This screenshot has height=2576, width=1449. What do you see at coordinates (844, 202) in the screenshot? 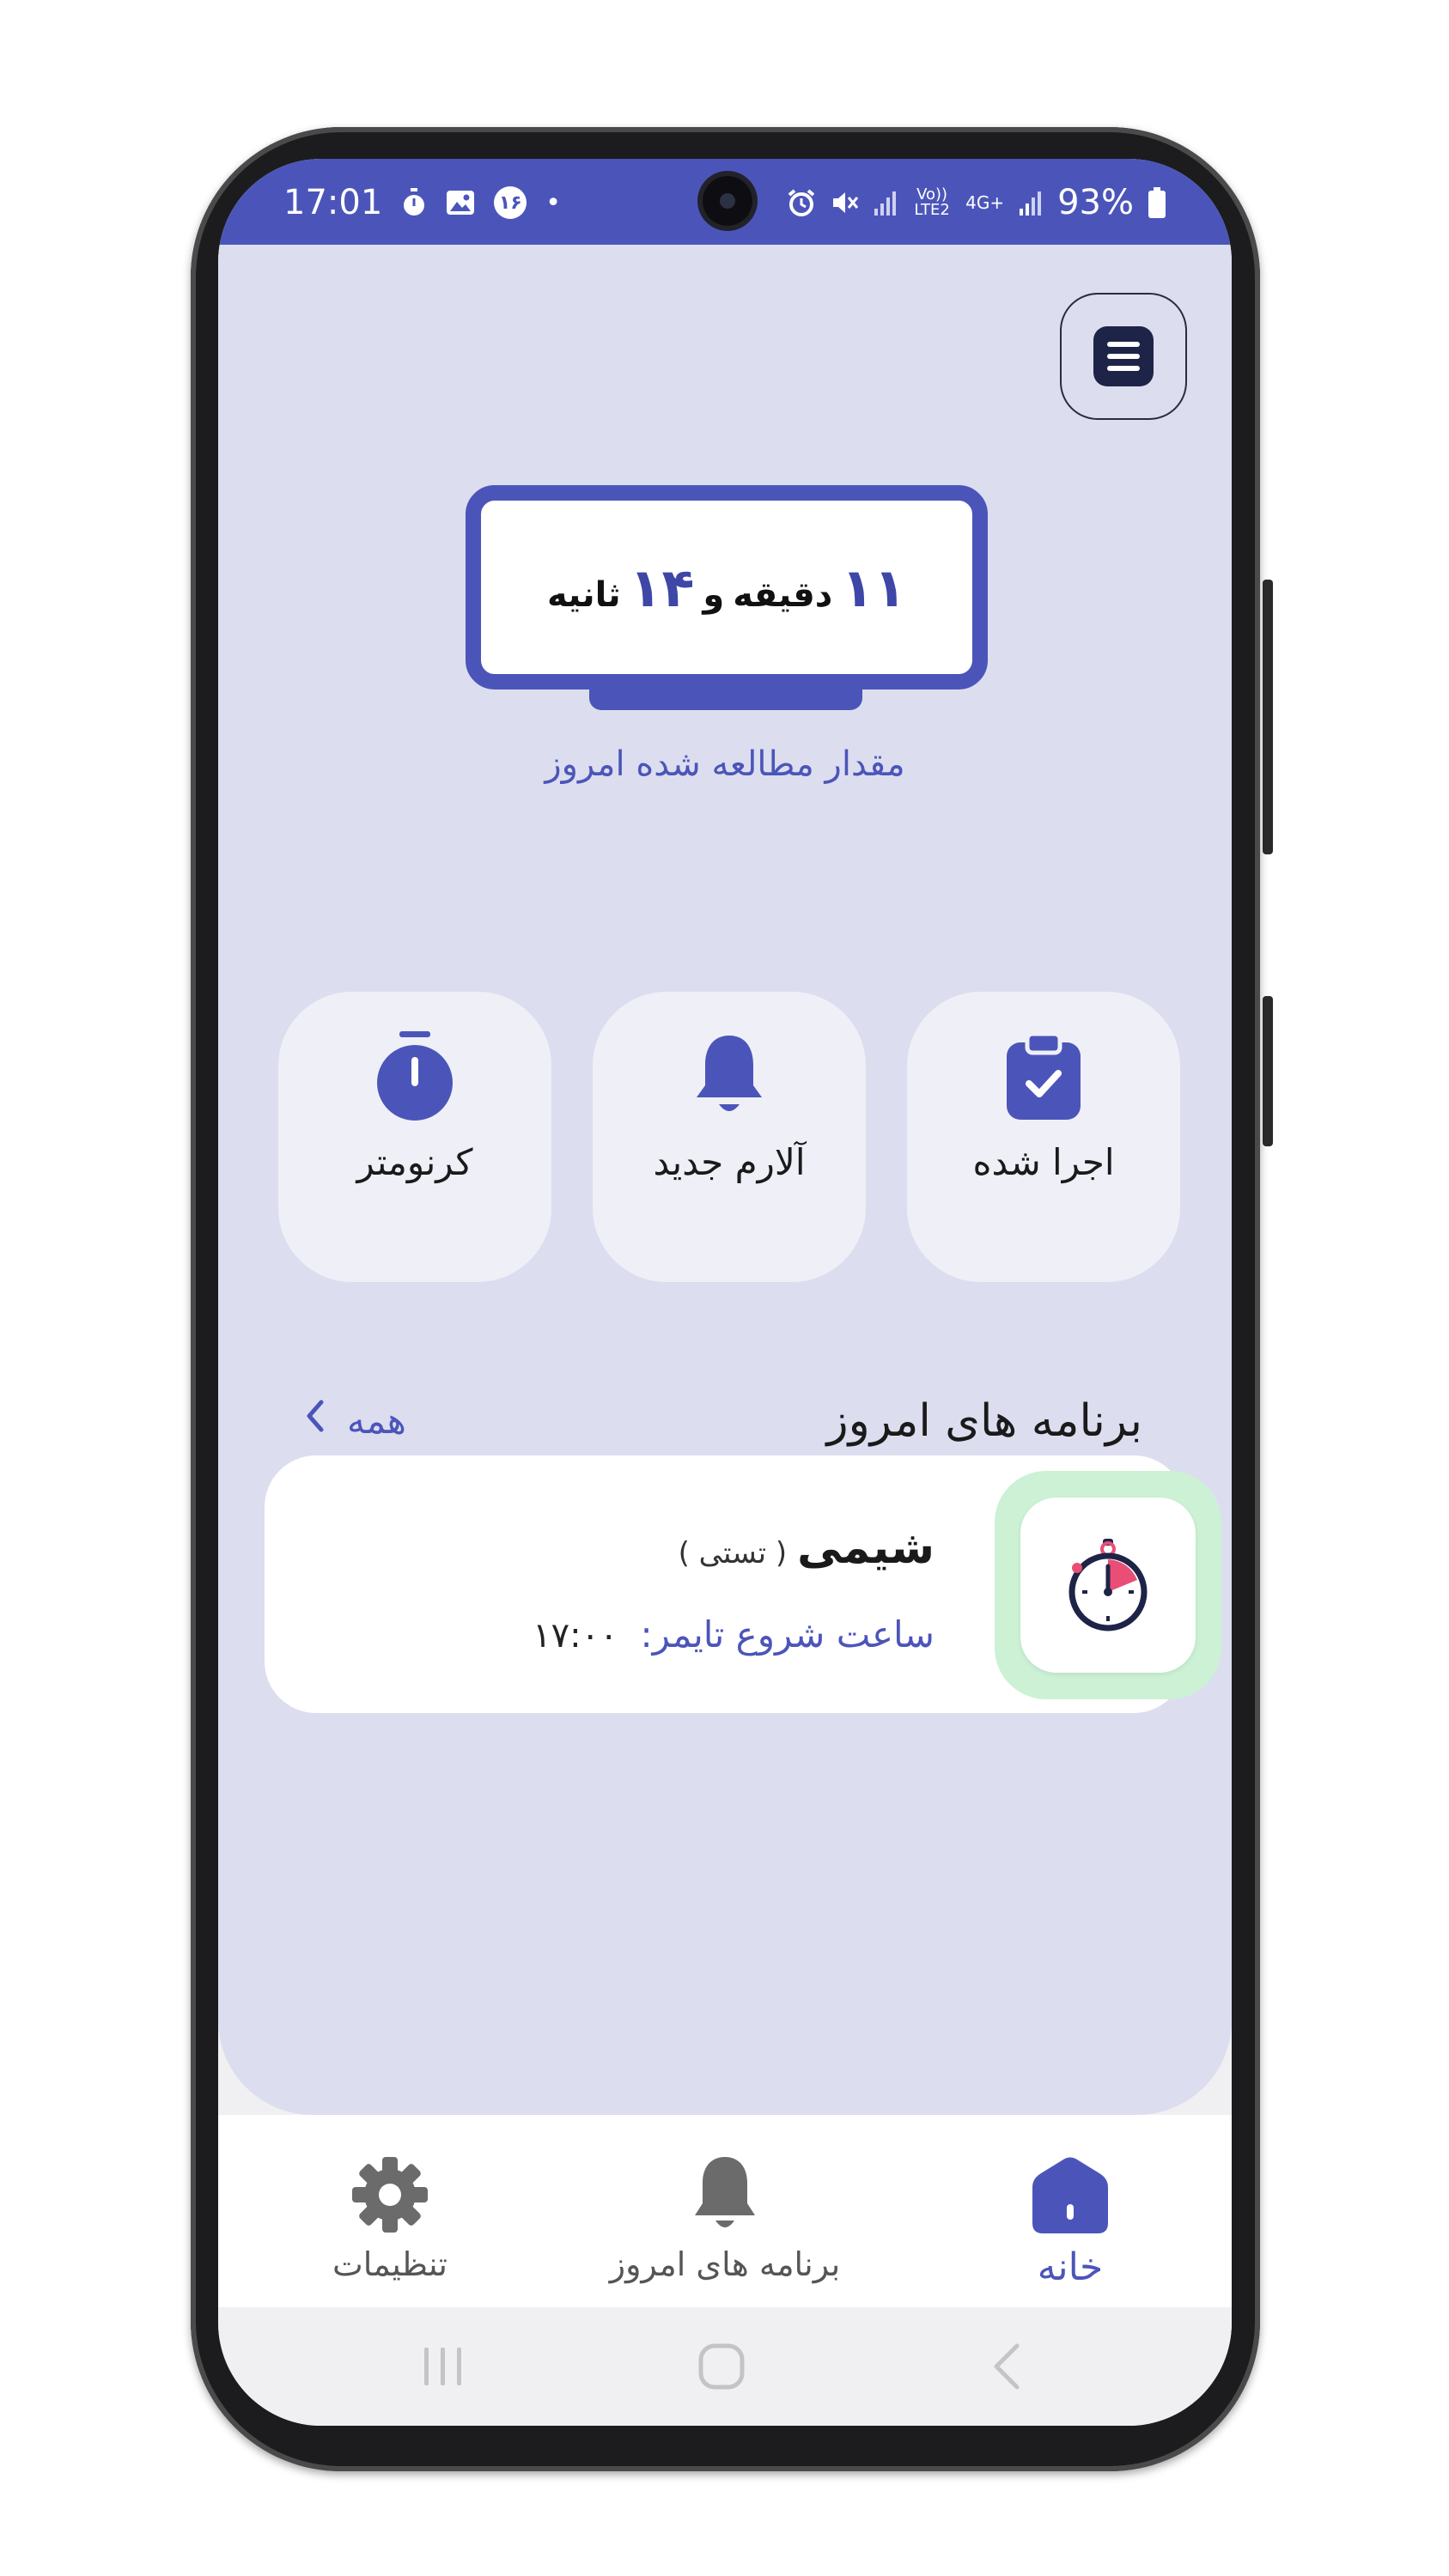
I see `mute-status-icon` at bounding box center [844, 202].